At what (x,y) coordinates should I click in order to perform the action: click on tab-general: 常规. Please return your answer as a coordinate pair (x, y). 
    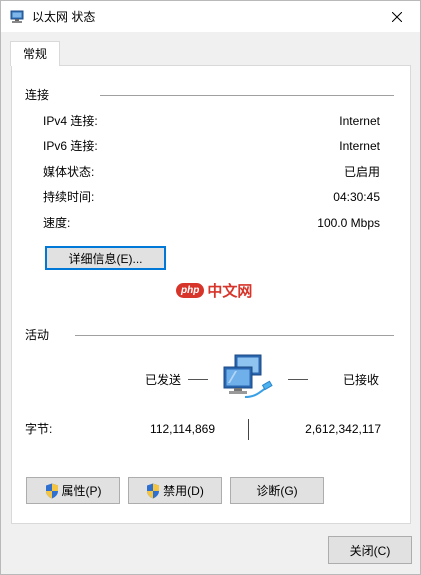
    Looking at the image, I should click on (35, 53).